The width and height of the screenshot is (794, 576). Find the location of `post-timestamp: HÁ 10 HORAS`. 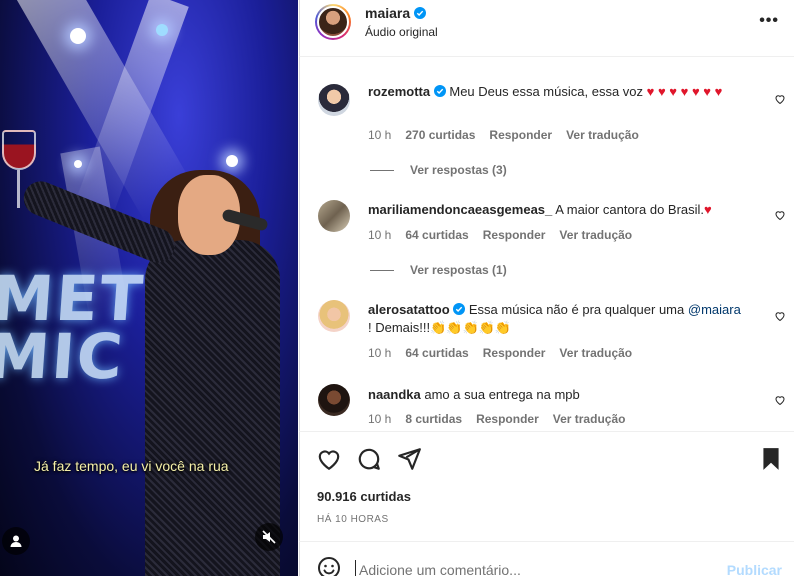

post-timestamp: HÁ 10 HORAS is located at coordinates (353, 519).